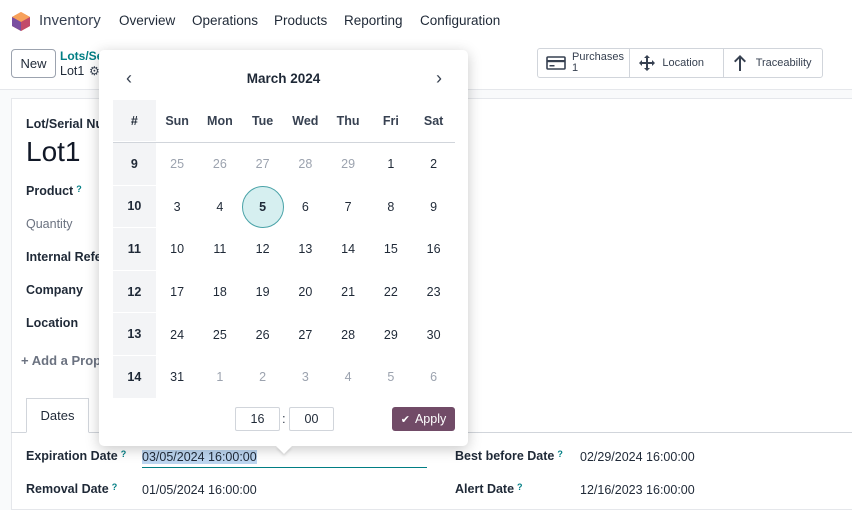 The width and height of the screenshot is (852, 510). What do you see at coordinates (81, 56) in the screenshot?
I see `breadcrumb-parent: Lots/Se` at bounding box center [81, 56].